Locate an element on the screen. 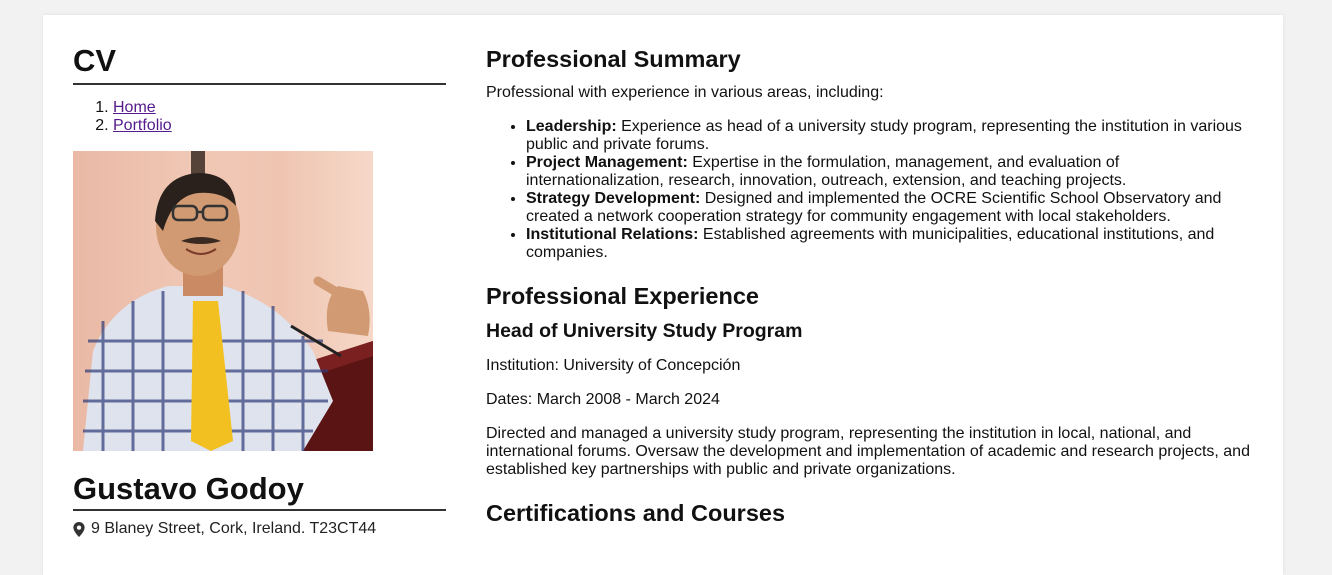 The width and height of the screenshot is (1332, 575). nav-item-portfolio: Portfolio is located at coordinates (279, 126).